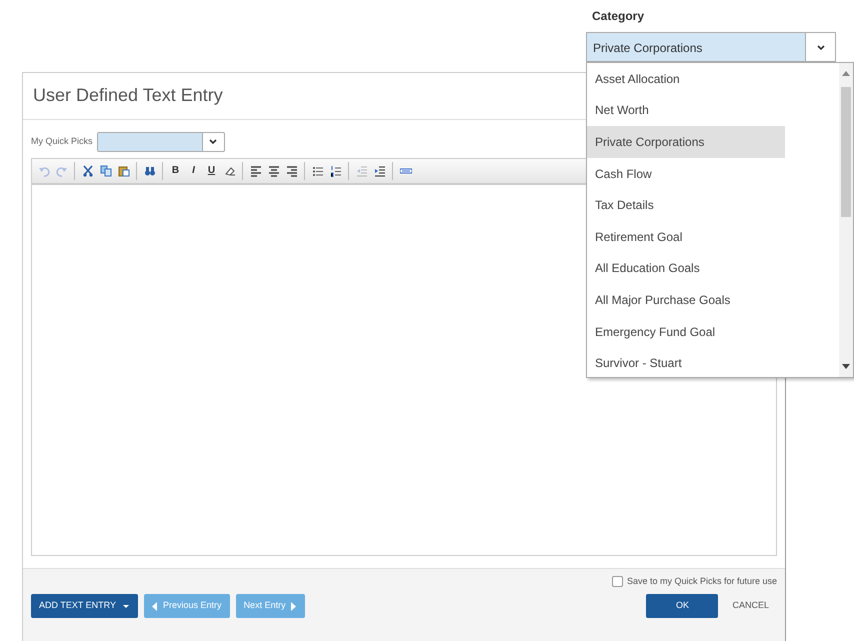 This screenshot has height=641, width=854. I want to click on align-left-icon, so click(256, 170).